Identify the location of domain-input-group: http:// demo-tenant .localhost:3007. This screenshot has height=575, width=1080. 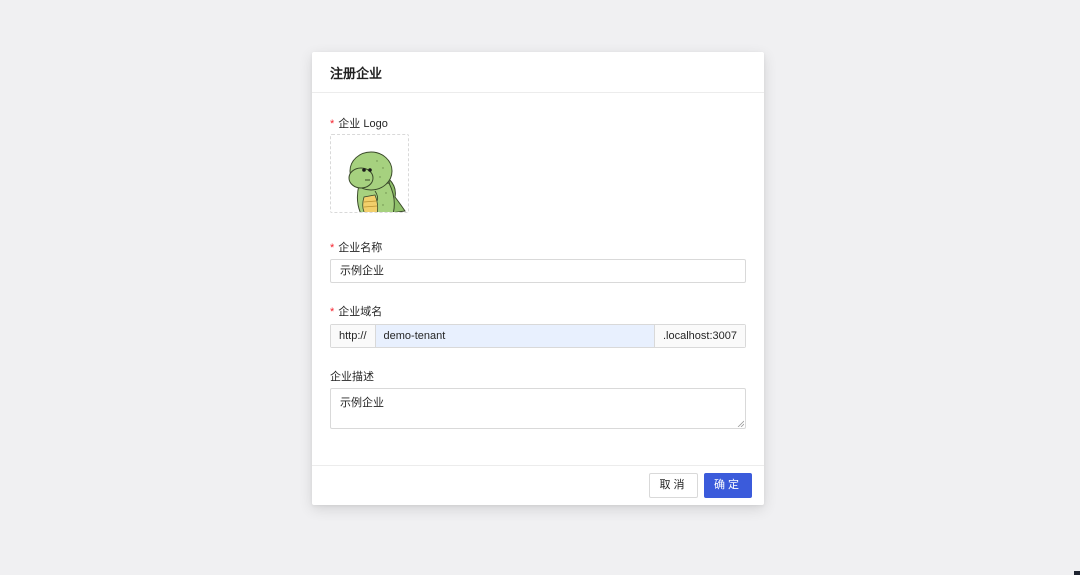
(538, 336).